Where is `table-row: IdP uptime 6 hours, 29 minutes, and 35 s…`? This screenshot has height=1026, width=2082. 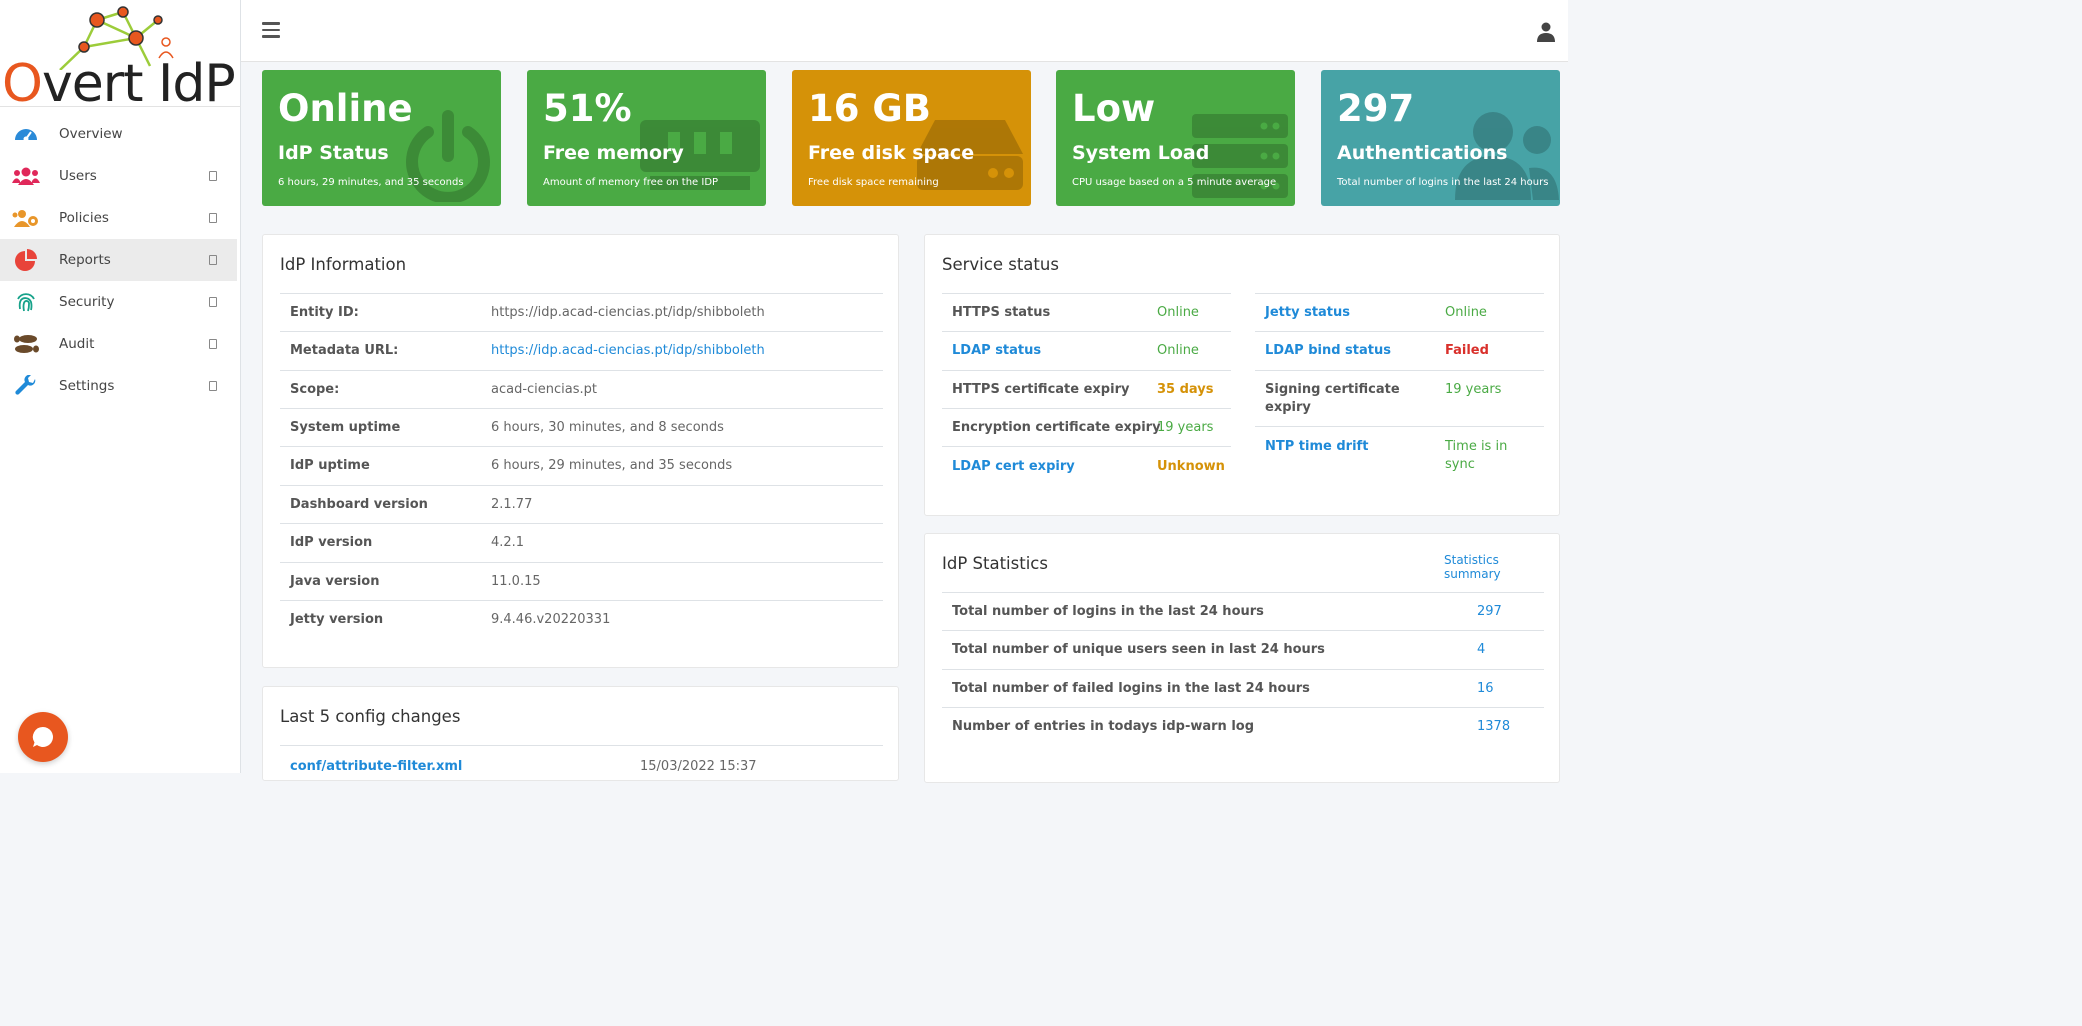 table-row: IdP uptime 6 hours, 29 minutes, and 35 s… is located at coordinates (581, 465).